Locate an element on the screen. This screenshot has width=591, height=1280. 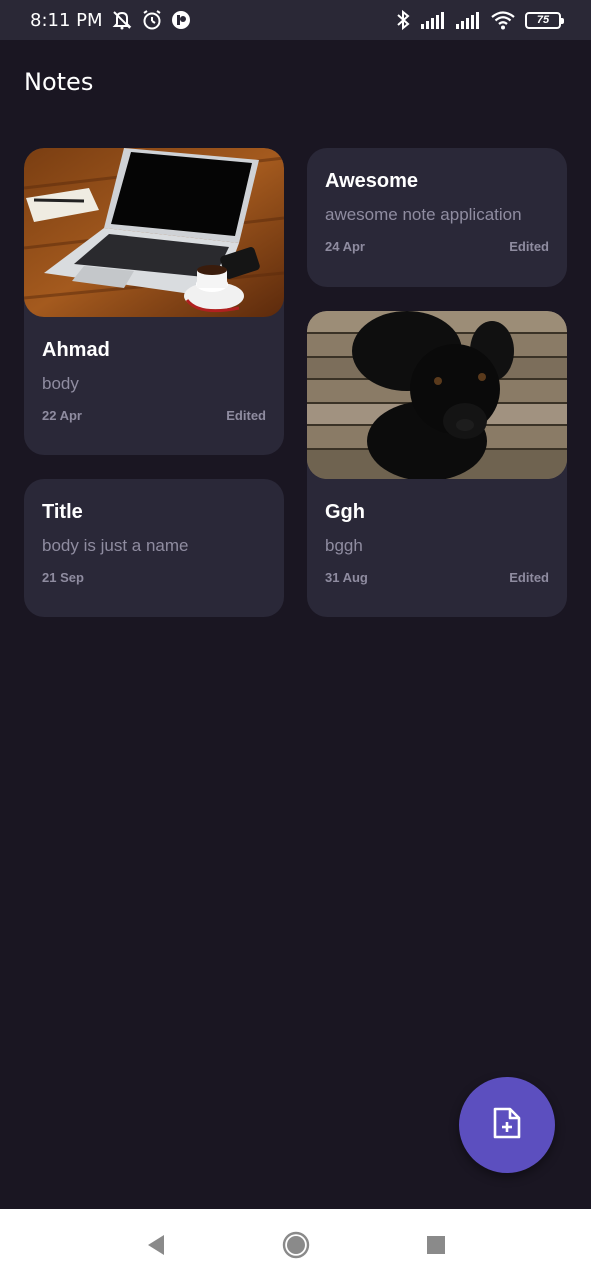
page-title: Notes is located at coordinates (59, 82).